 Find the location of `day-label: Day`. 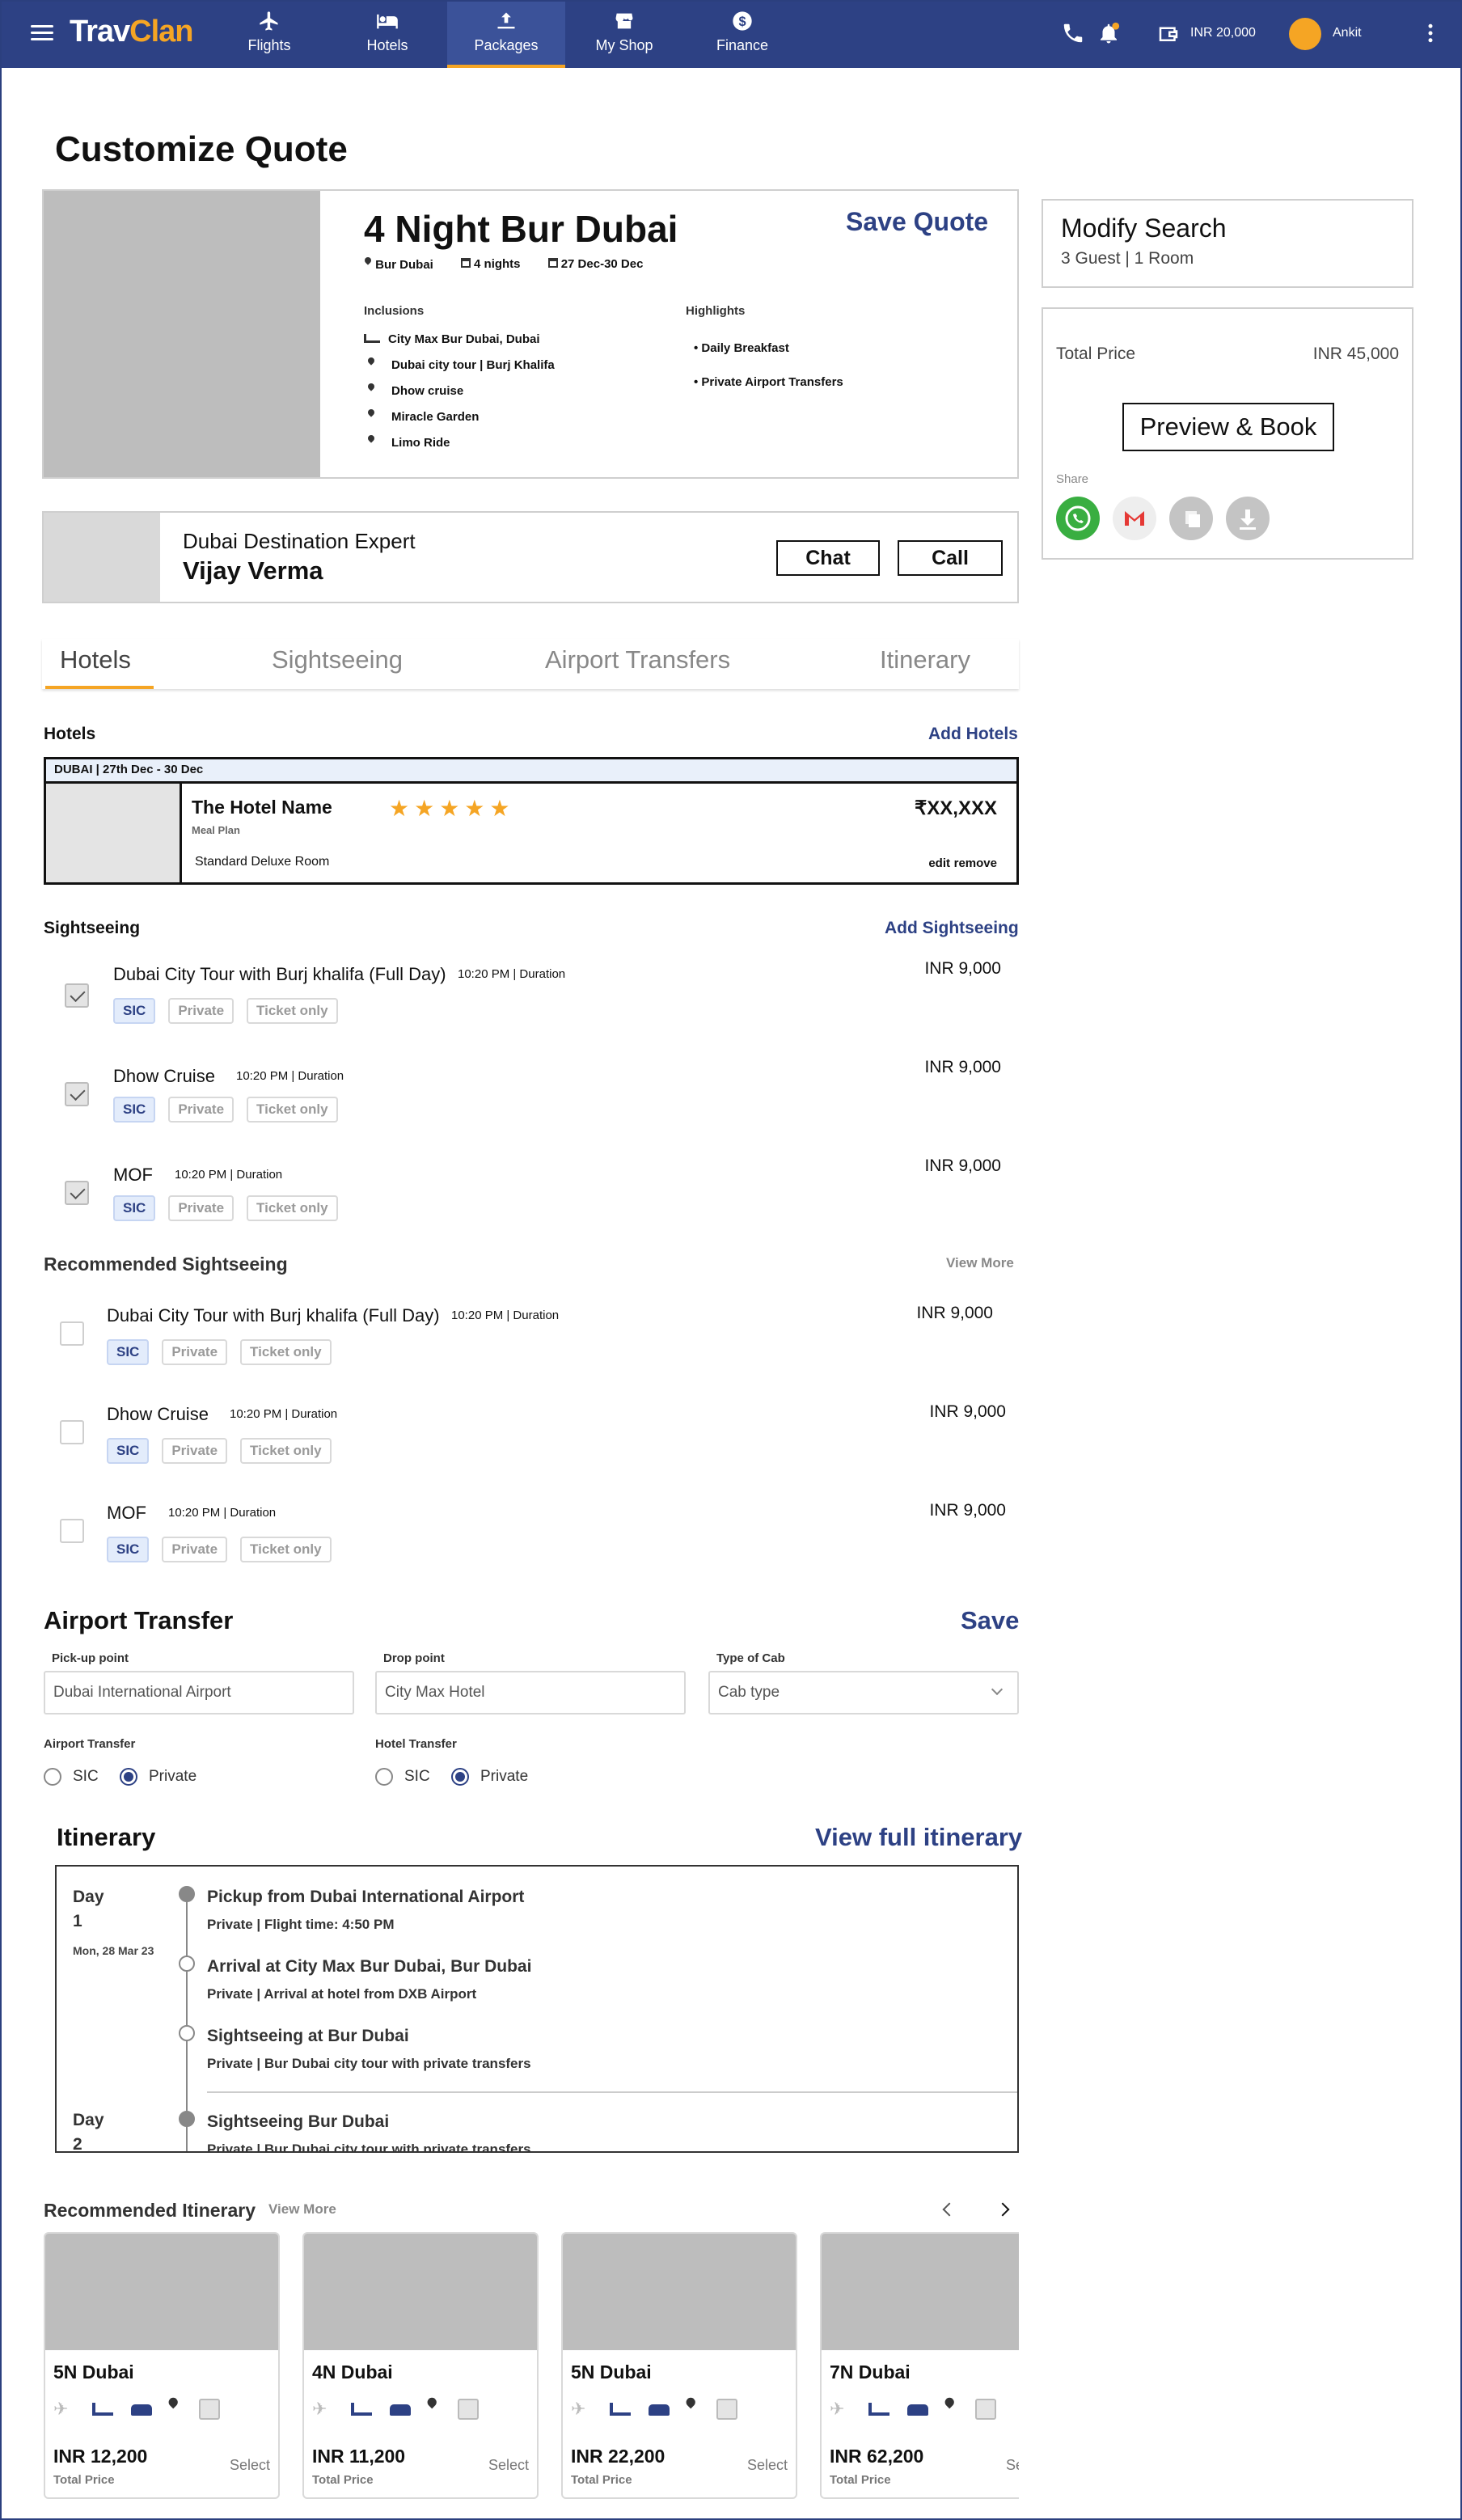

day-label: Day is located at coordinates (89, 1897).